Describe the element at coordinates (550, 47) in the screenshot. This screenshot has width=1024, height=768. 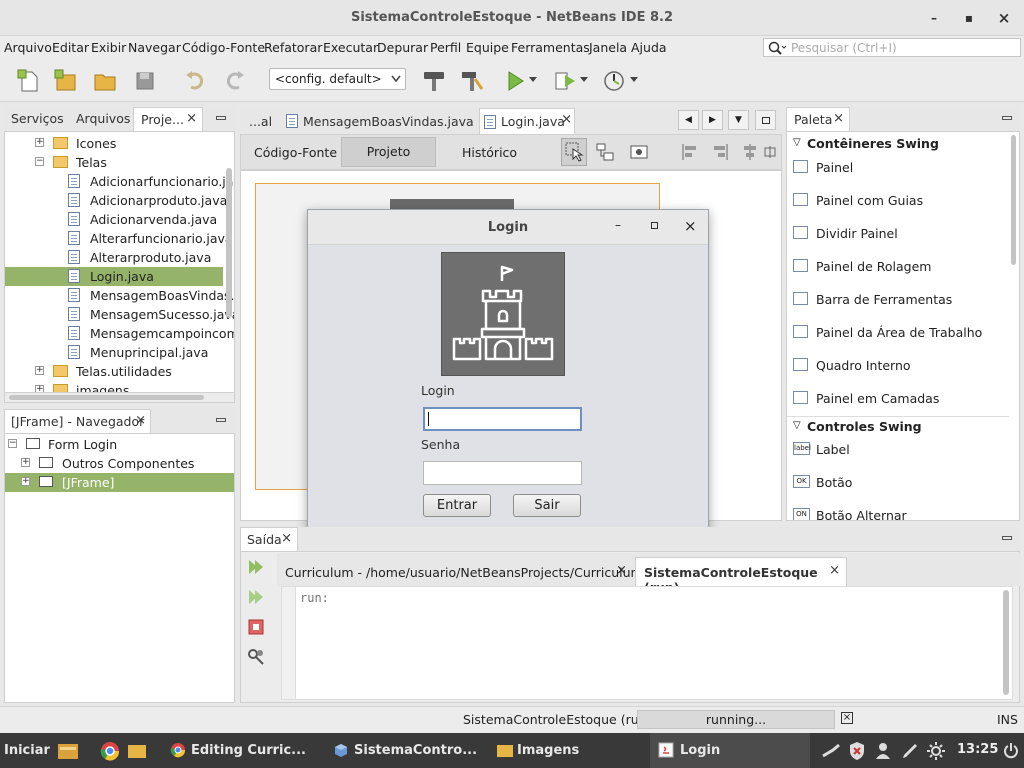
I see `menu-ferramentas: Ferramentas` at that location.